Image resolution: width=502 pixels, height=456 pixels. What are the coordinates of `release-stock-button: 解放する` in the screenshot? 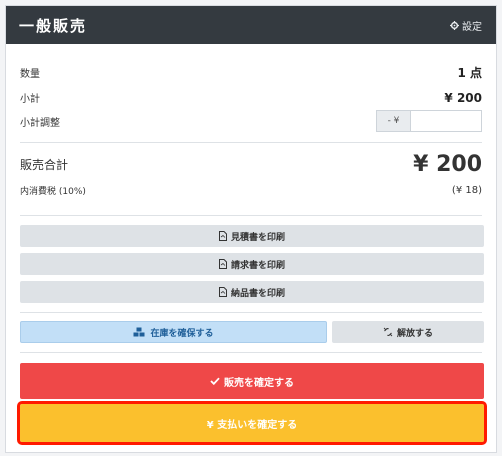 It's located at (408, 332).